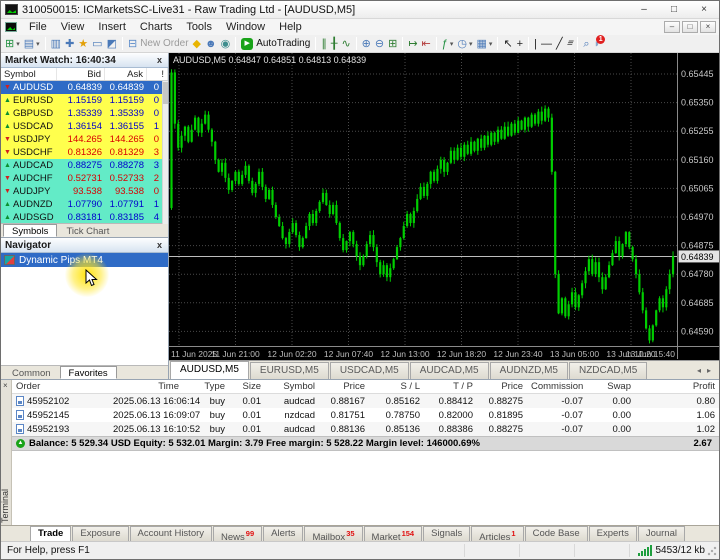  Describe the element at coordinates (535, 44) in the screenshot. I see `vertical-line-button: |` at that location.